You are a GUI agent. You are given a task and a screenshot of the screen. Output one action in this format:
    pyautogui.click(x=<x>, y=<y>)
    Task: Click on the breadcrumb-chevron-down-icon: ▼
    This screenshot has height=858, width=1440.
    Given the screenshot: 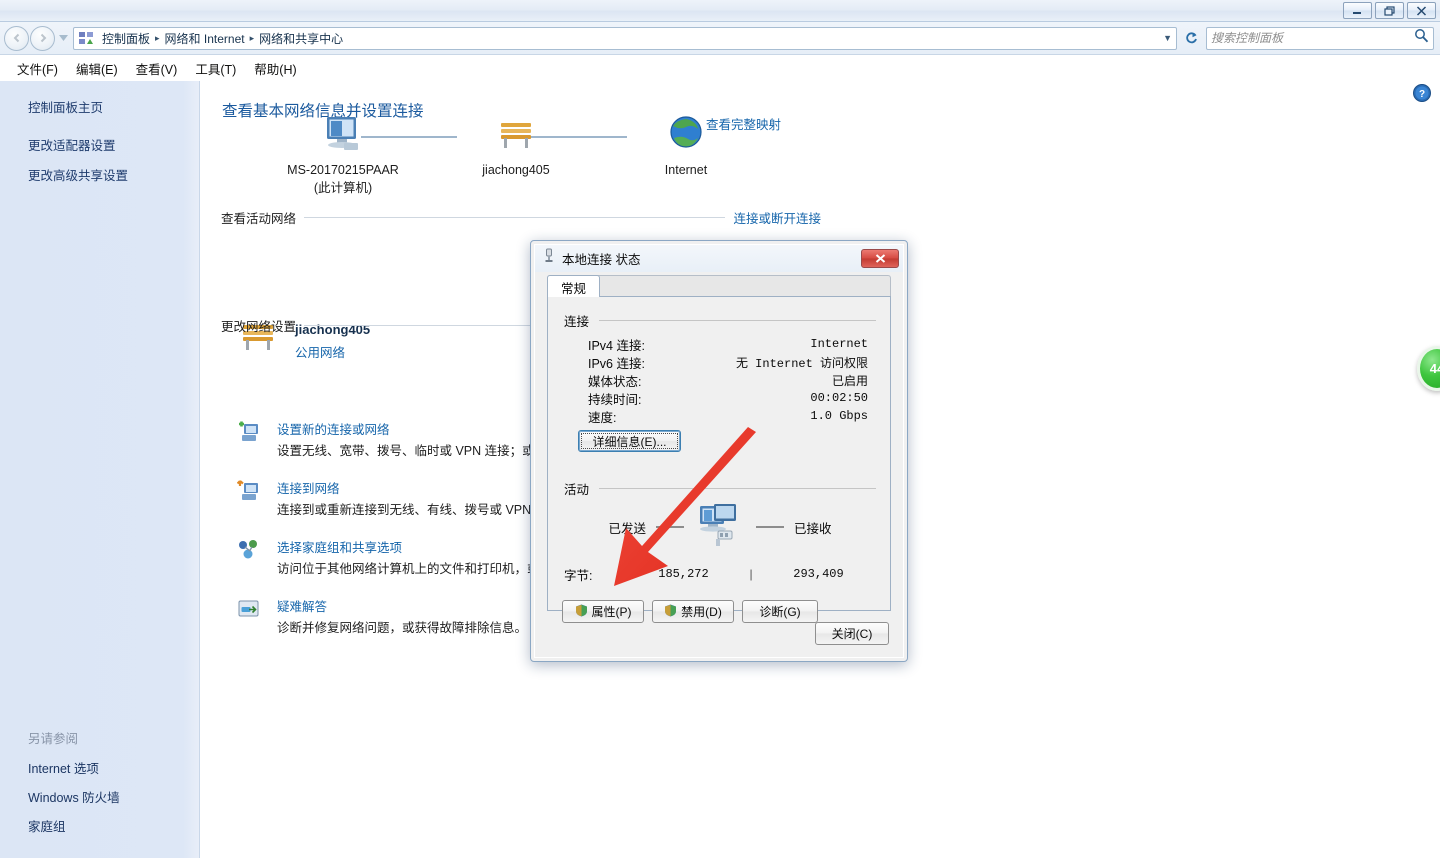 What is the action you would take?
    pyautogui.click(x=1167, y=38)
    